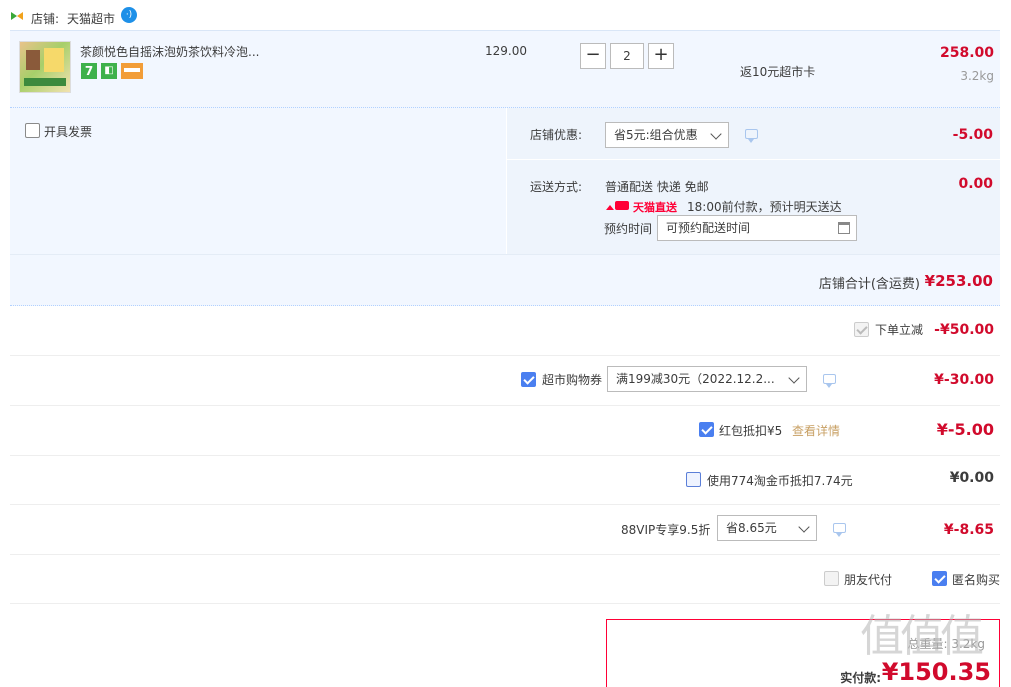 This screenshot has height=687, width=1011. Describe the element at coordinates (628, 229) in the screenshot. I see `appointment-label: 预约时间` at that location.